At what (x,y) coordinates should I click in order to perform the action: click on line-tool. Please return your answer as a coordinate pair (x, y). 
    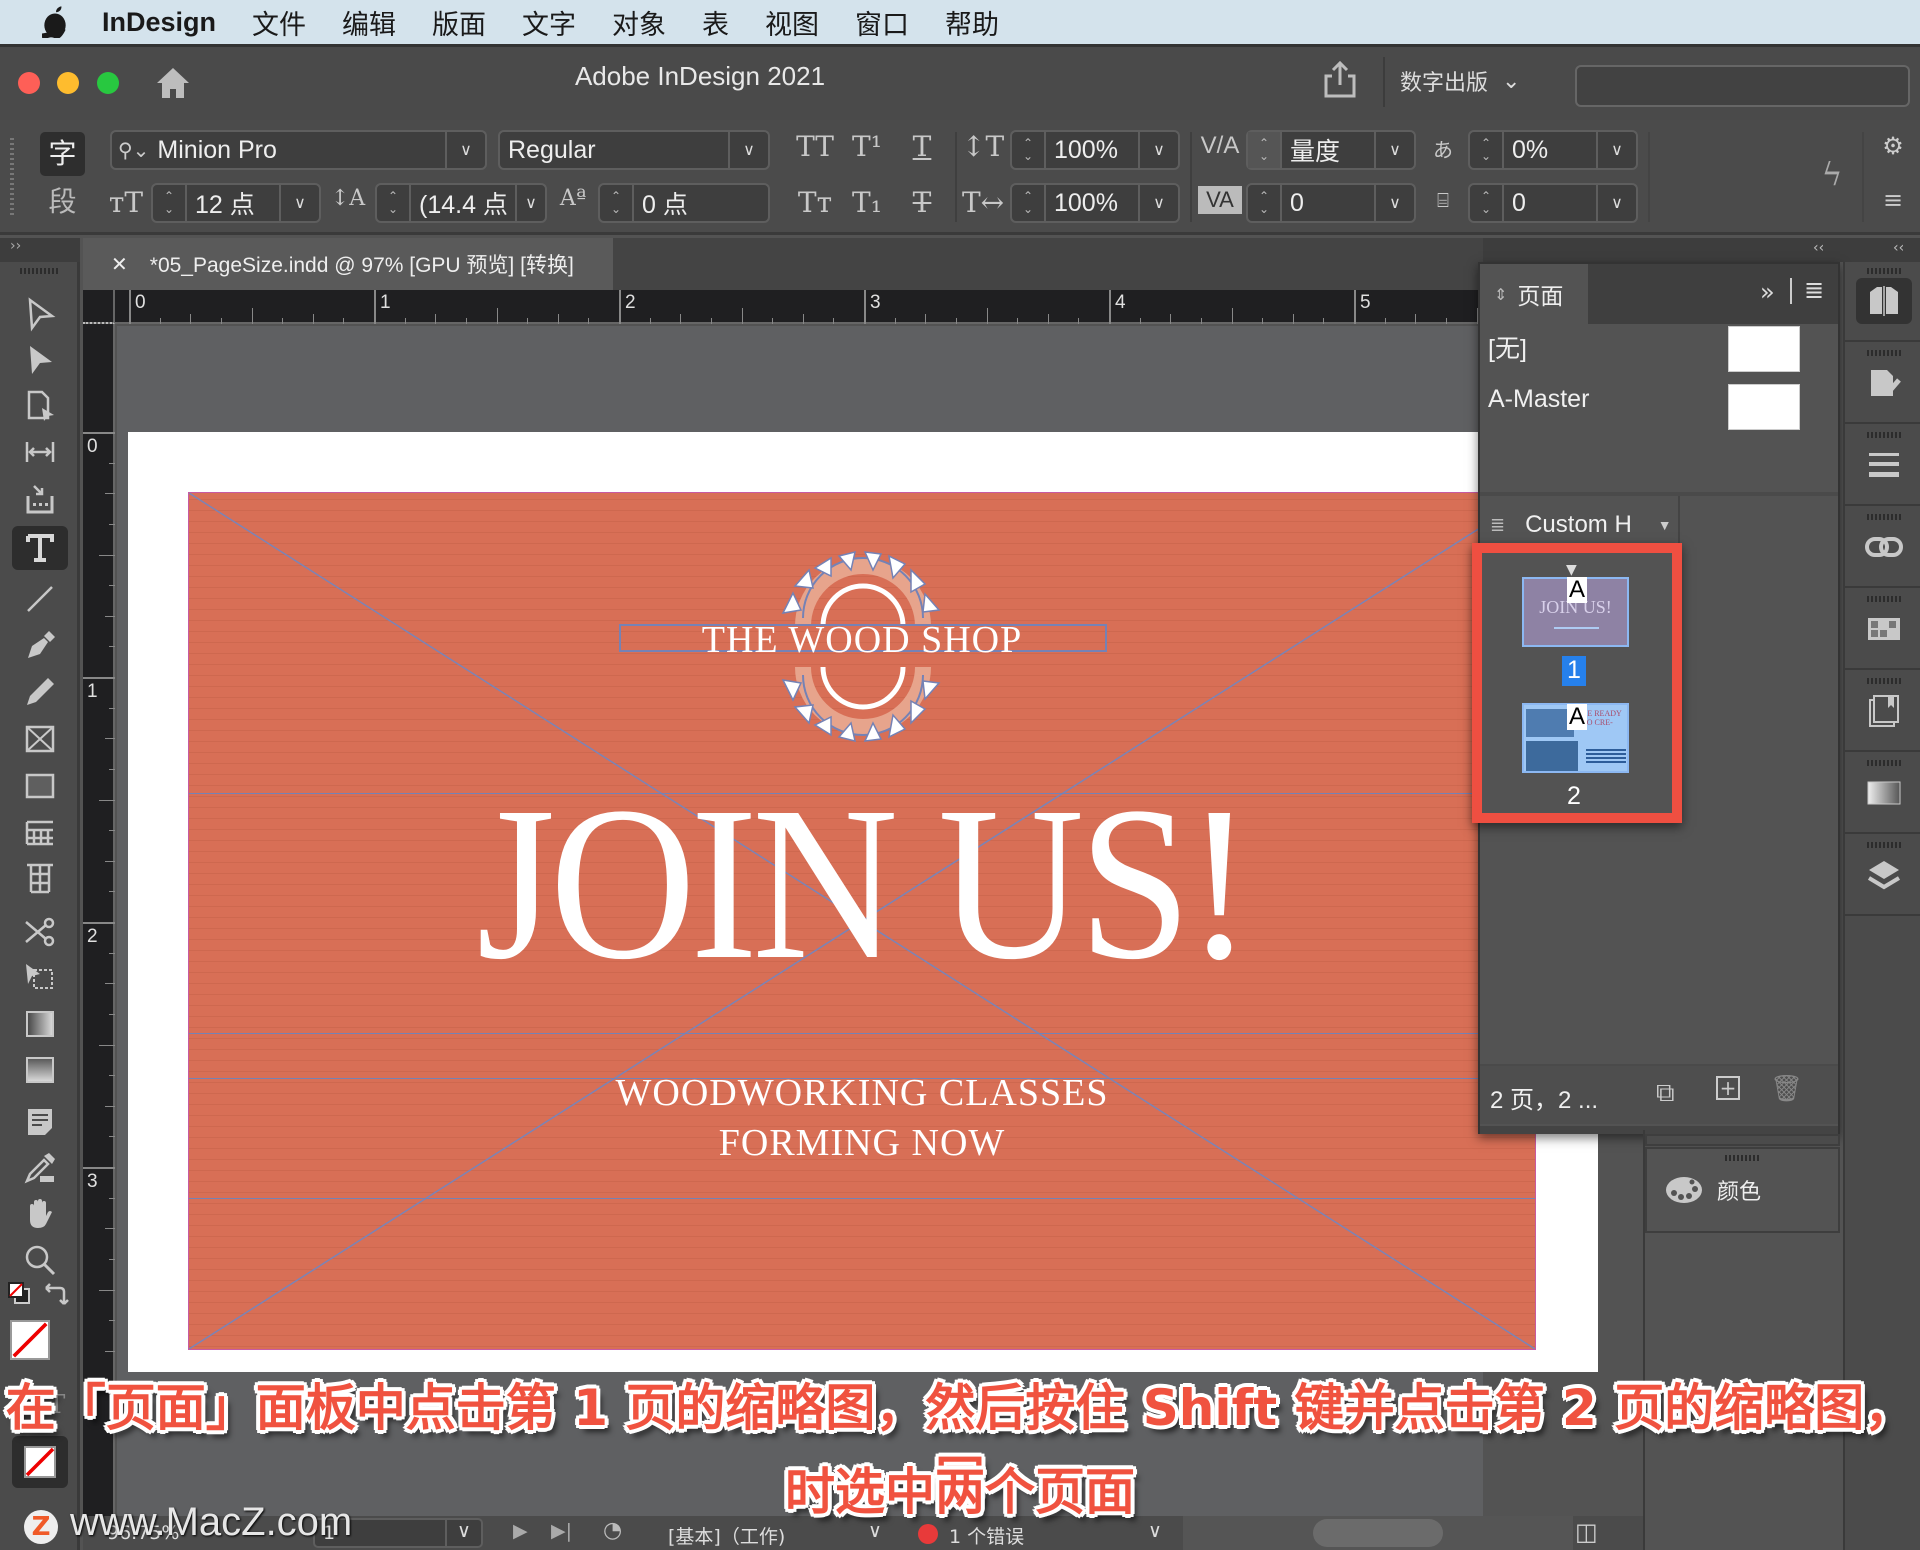
    Looking at the image, I should click on (40, 599).